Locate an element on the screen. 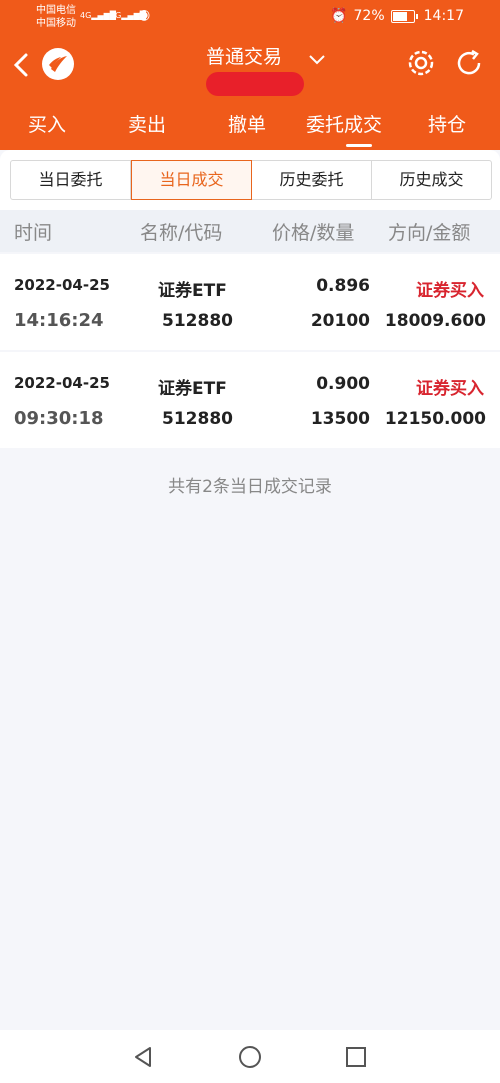  carrier-labels: 中国电信 中国移动 is located at coordinates (56, 17).